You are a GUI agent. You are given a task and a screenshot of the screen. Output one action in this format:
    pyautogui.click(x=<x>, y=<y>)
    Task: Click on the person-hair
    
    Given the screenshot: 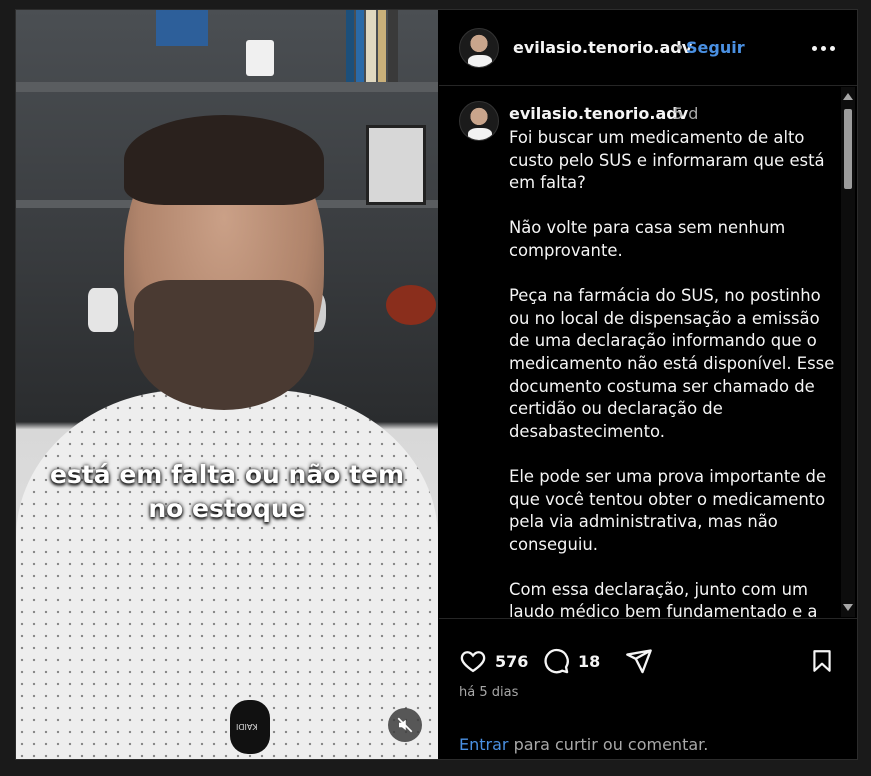 What is the action you would take?
    pyautogui.click(x=224, y=160)
    